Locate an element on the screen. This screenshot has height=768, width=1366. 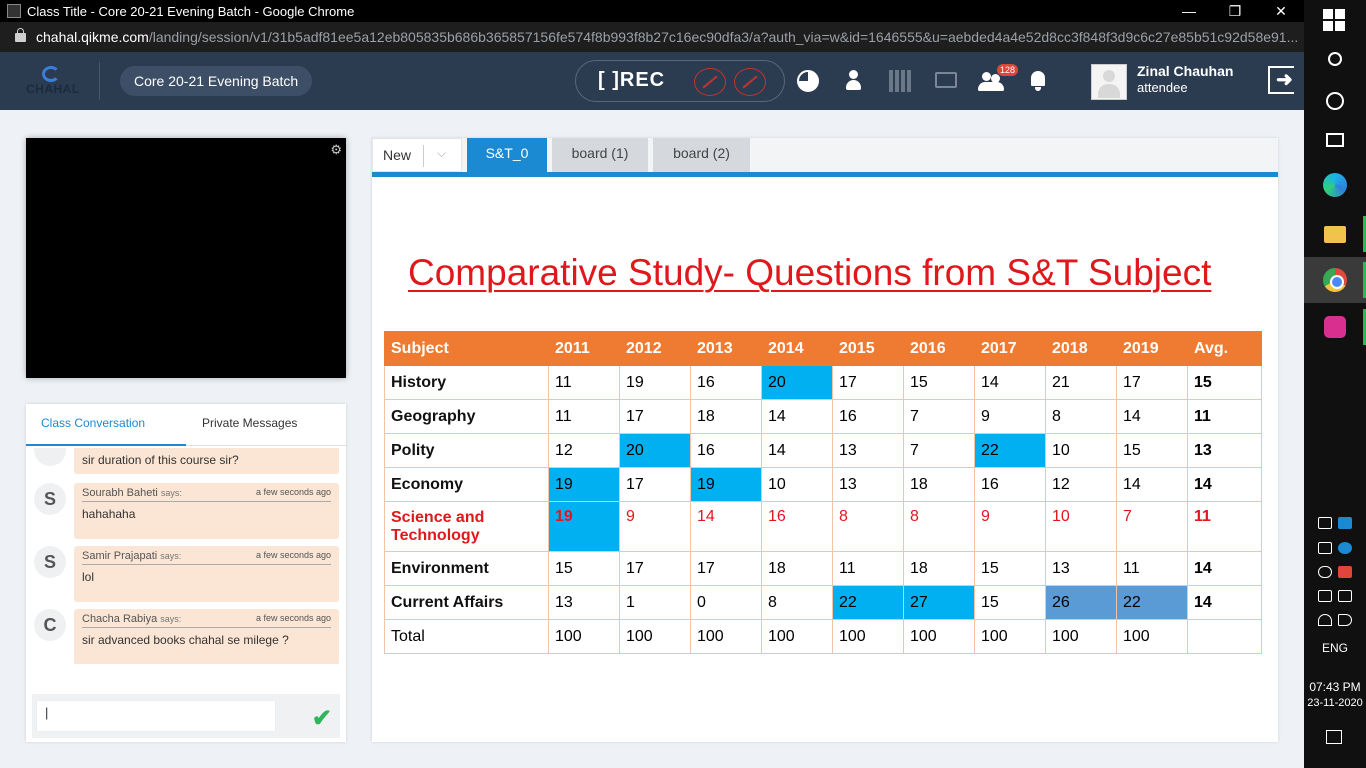
onedrive-icon is located at coordinates (1325, 572).